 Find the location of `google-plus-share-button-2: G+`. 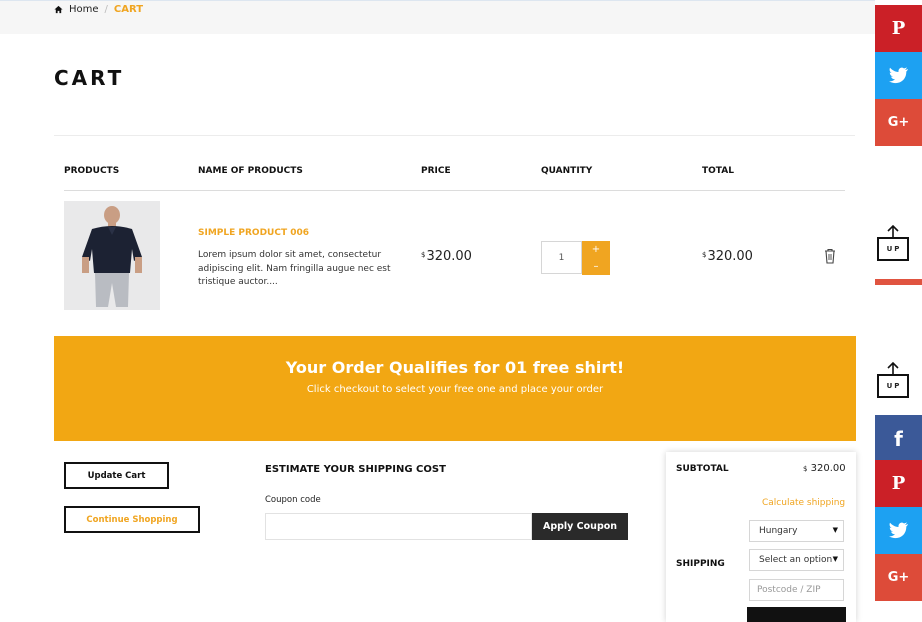

google-plus-share-button-2: G+ is located at coordinates (898, 577).